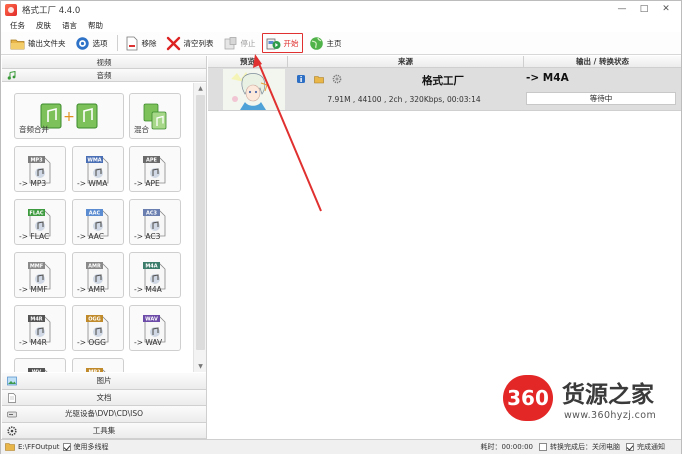 This screenshot has height=455, width=682. Describe the element at coordinates (230, 43) in the screenshot. I see `stop-icon` at that location.